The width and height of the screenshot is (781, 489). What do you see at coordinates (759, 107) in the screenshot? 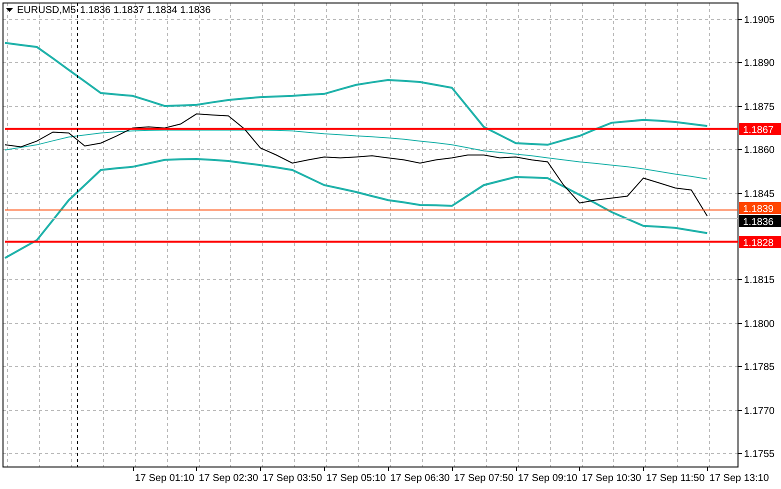
I see `price-axis-label: 1.1875` at bounding box center [759, 107].